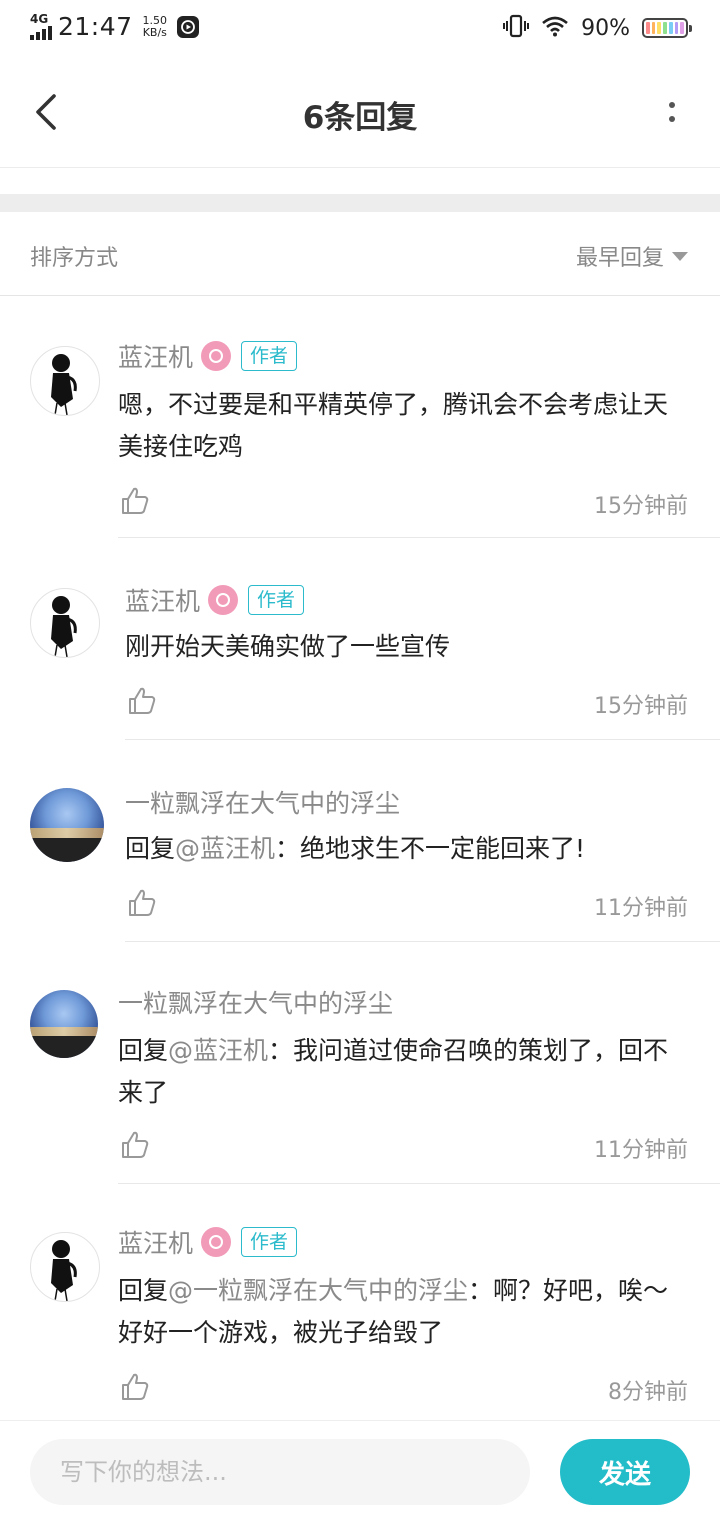 The height and width of the screenshot is (1520, 720). I want to click on mention-link: @一粒飘浮在大气中的浮尘, so click(318, 1290).